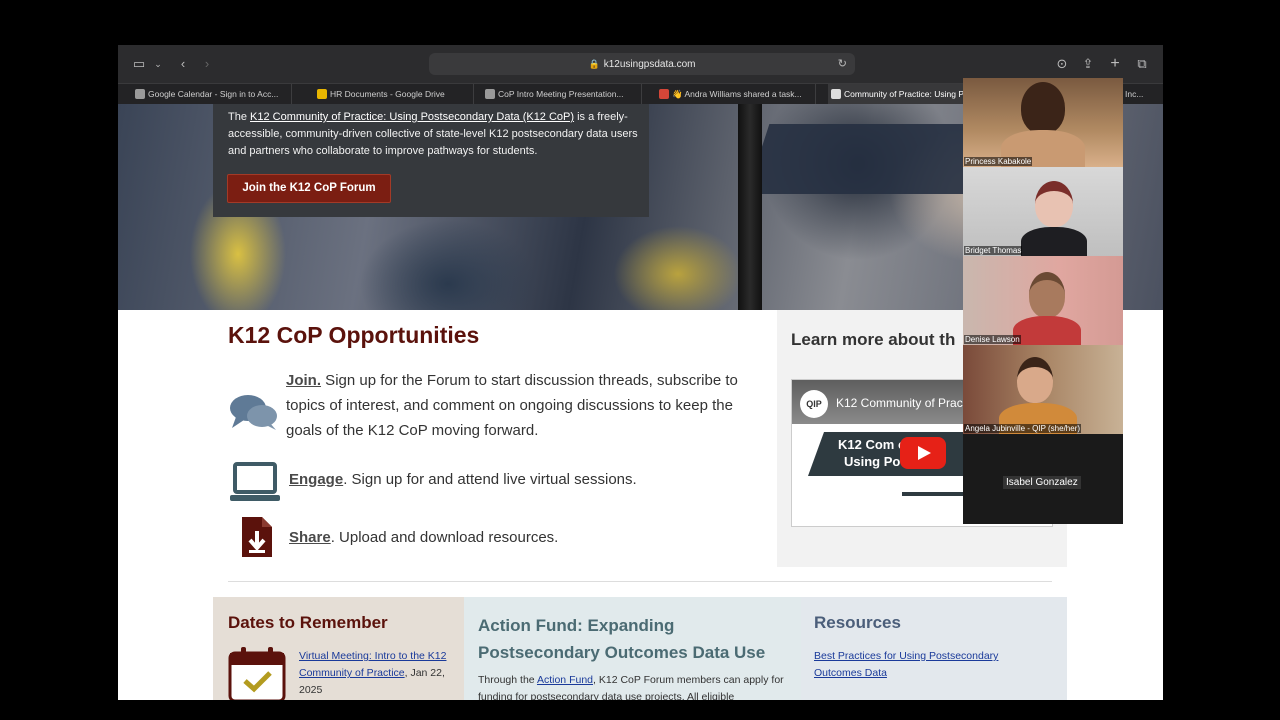 This screenshot has height=720, width=1280. I want to click on back-icon: ‹, so click(183, 64).